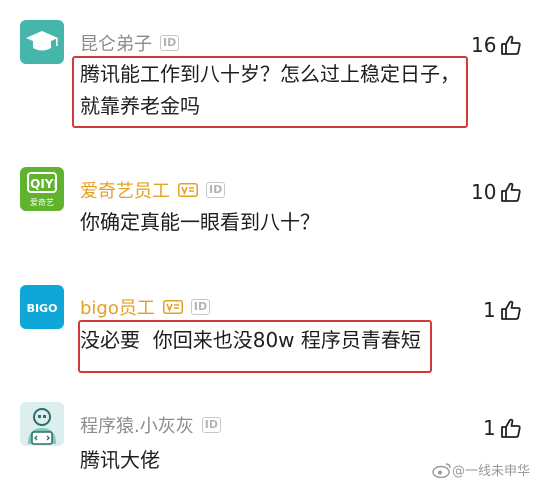  What do you see at coordinates (125, 190) in the screenshot?
I see `username-text: 爱奇艺员工` at bounding box center [125, 190].